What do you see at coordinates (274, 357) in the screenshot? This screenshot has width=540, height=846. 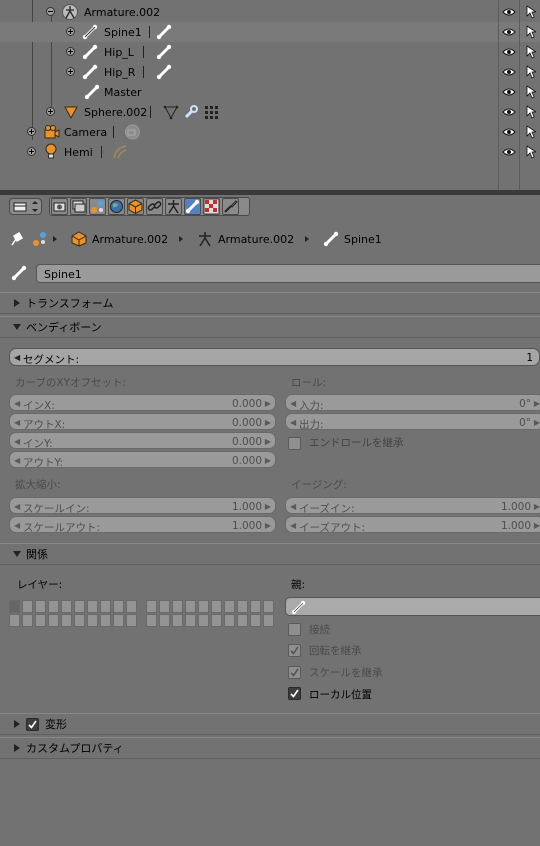 I see `segments-field: ◀ セグメント: 1` at bounding box center [274, 357].